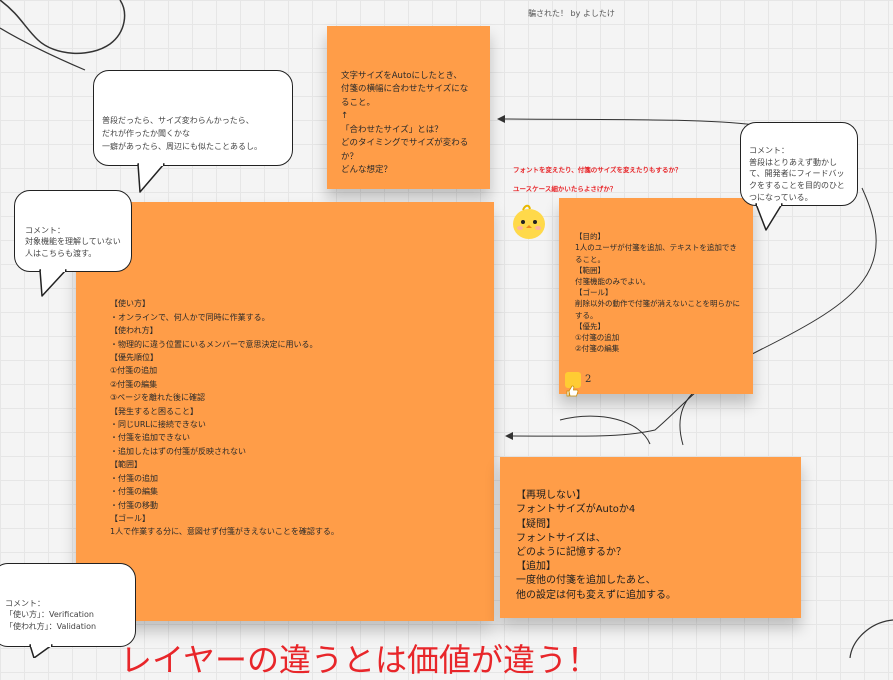 This screenshot has width=893, height=680. Describe the element at coordinates (151, 178) in the screenshot. I see `bubble-tail-top` at that location.